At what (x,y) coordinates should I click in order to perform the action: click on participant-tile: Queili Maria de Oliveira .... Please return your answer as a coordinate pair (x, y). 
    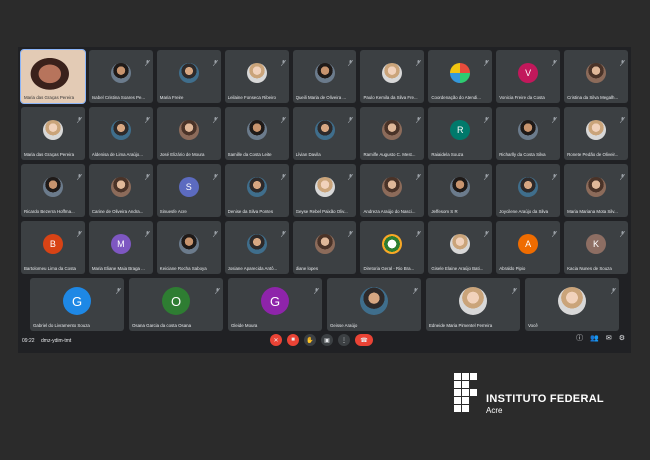
    Looking at the image, I should click on (324, 76).